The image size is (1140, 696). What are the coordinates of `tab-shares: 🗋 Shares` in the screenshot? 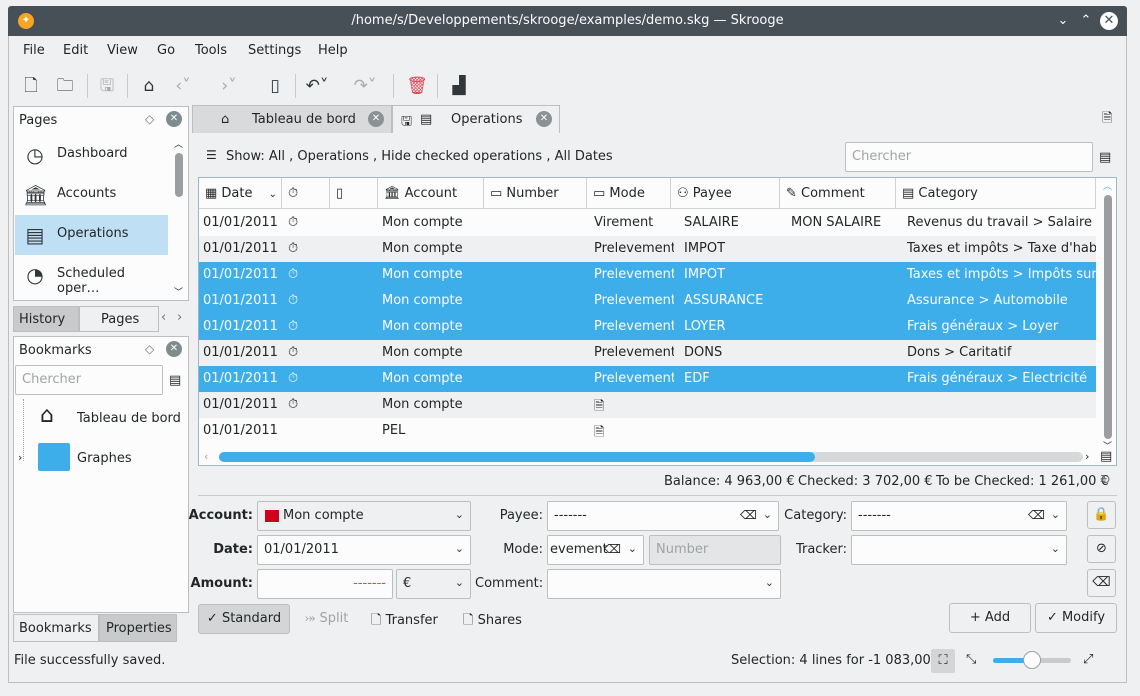 It's located at (492, 622).